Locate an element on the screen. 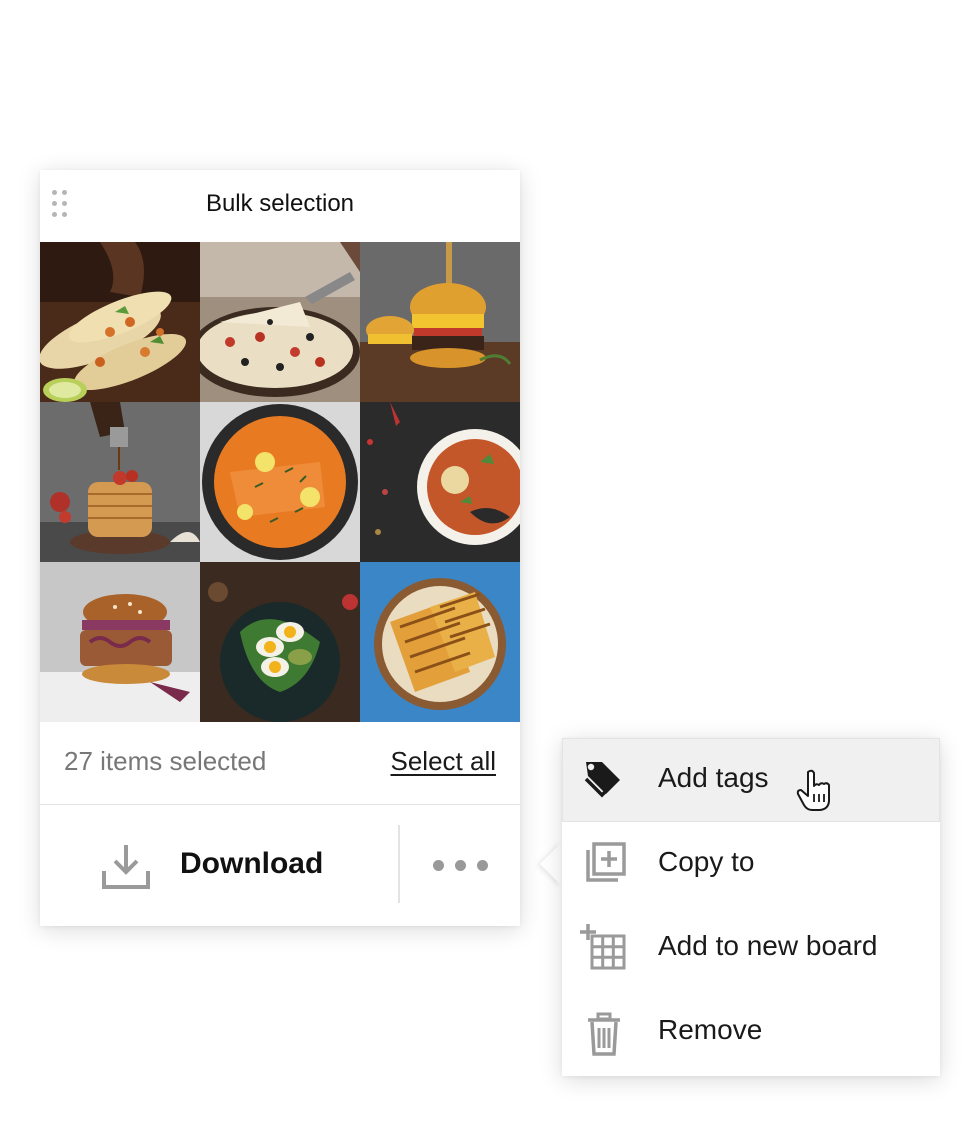 The height and width of the screenshot is (1124, 980). photo-salmon-curry is located at coordinates (280, 482).